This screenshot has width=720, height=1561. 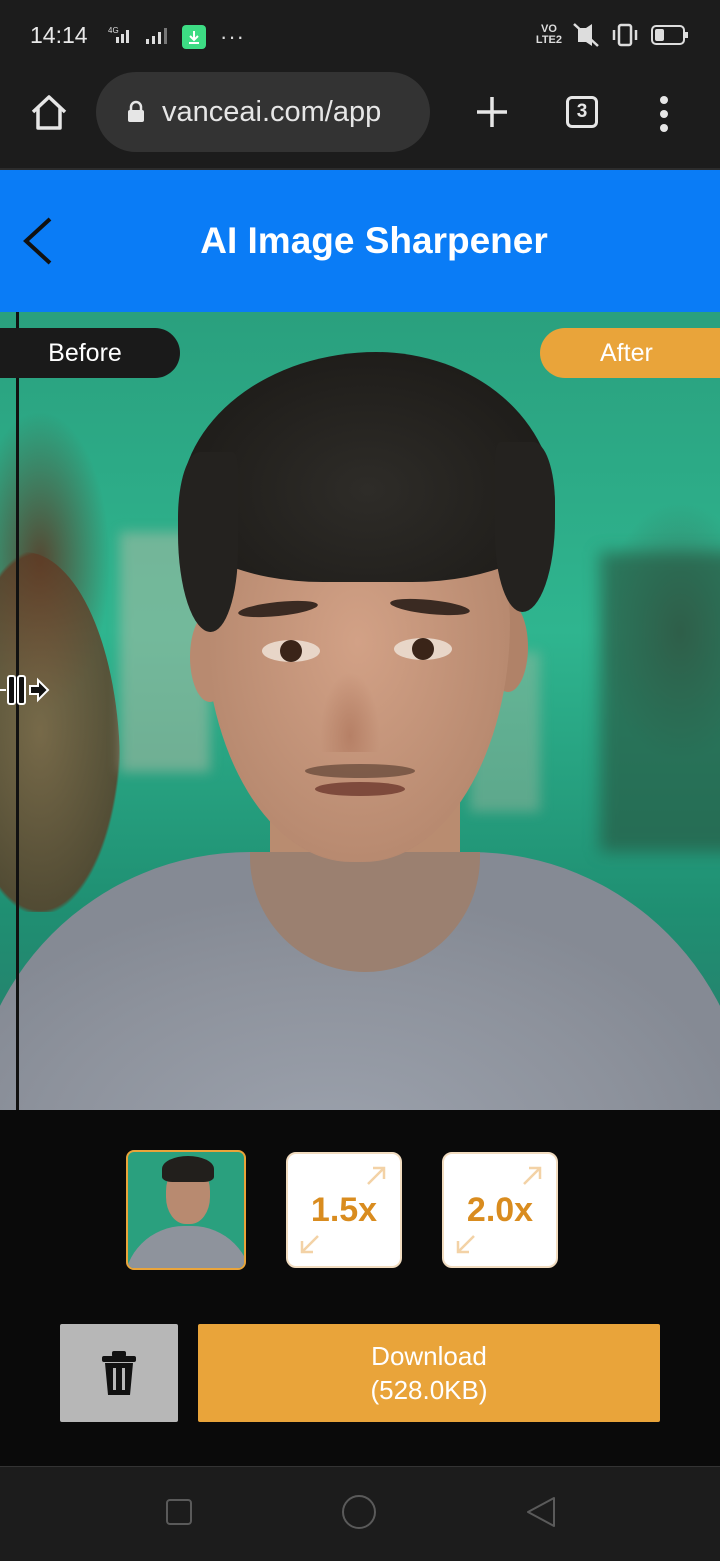 I want to click on status-time: 14:14, so click(x=59, y=35).